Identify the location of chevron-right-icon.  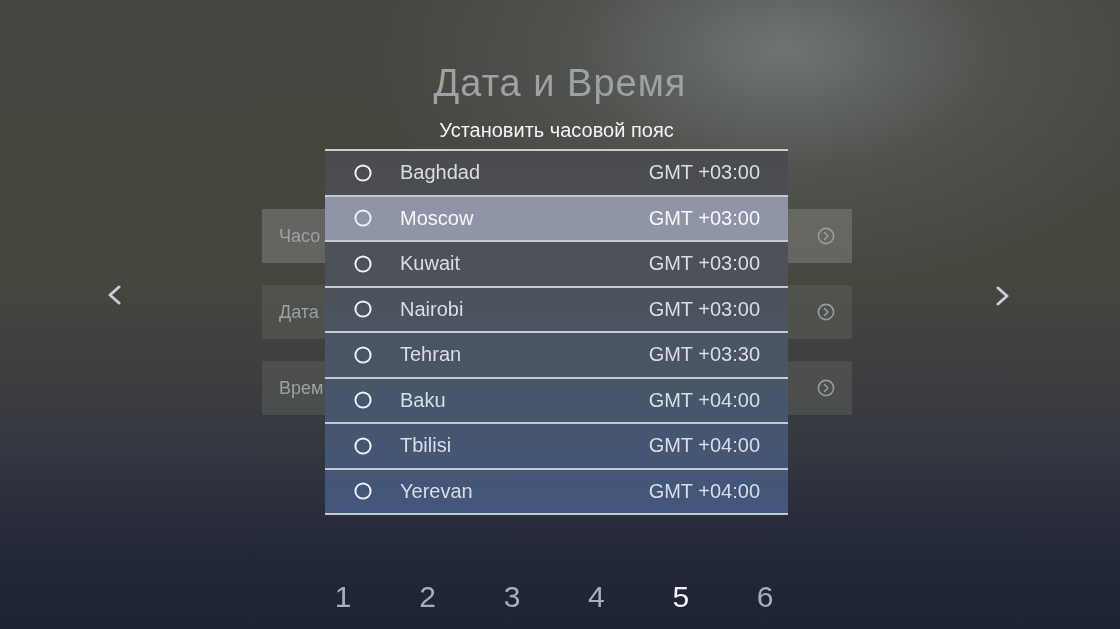
(1003, 296).